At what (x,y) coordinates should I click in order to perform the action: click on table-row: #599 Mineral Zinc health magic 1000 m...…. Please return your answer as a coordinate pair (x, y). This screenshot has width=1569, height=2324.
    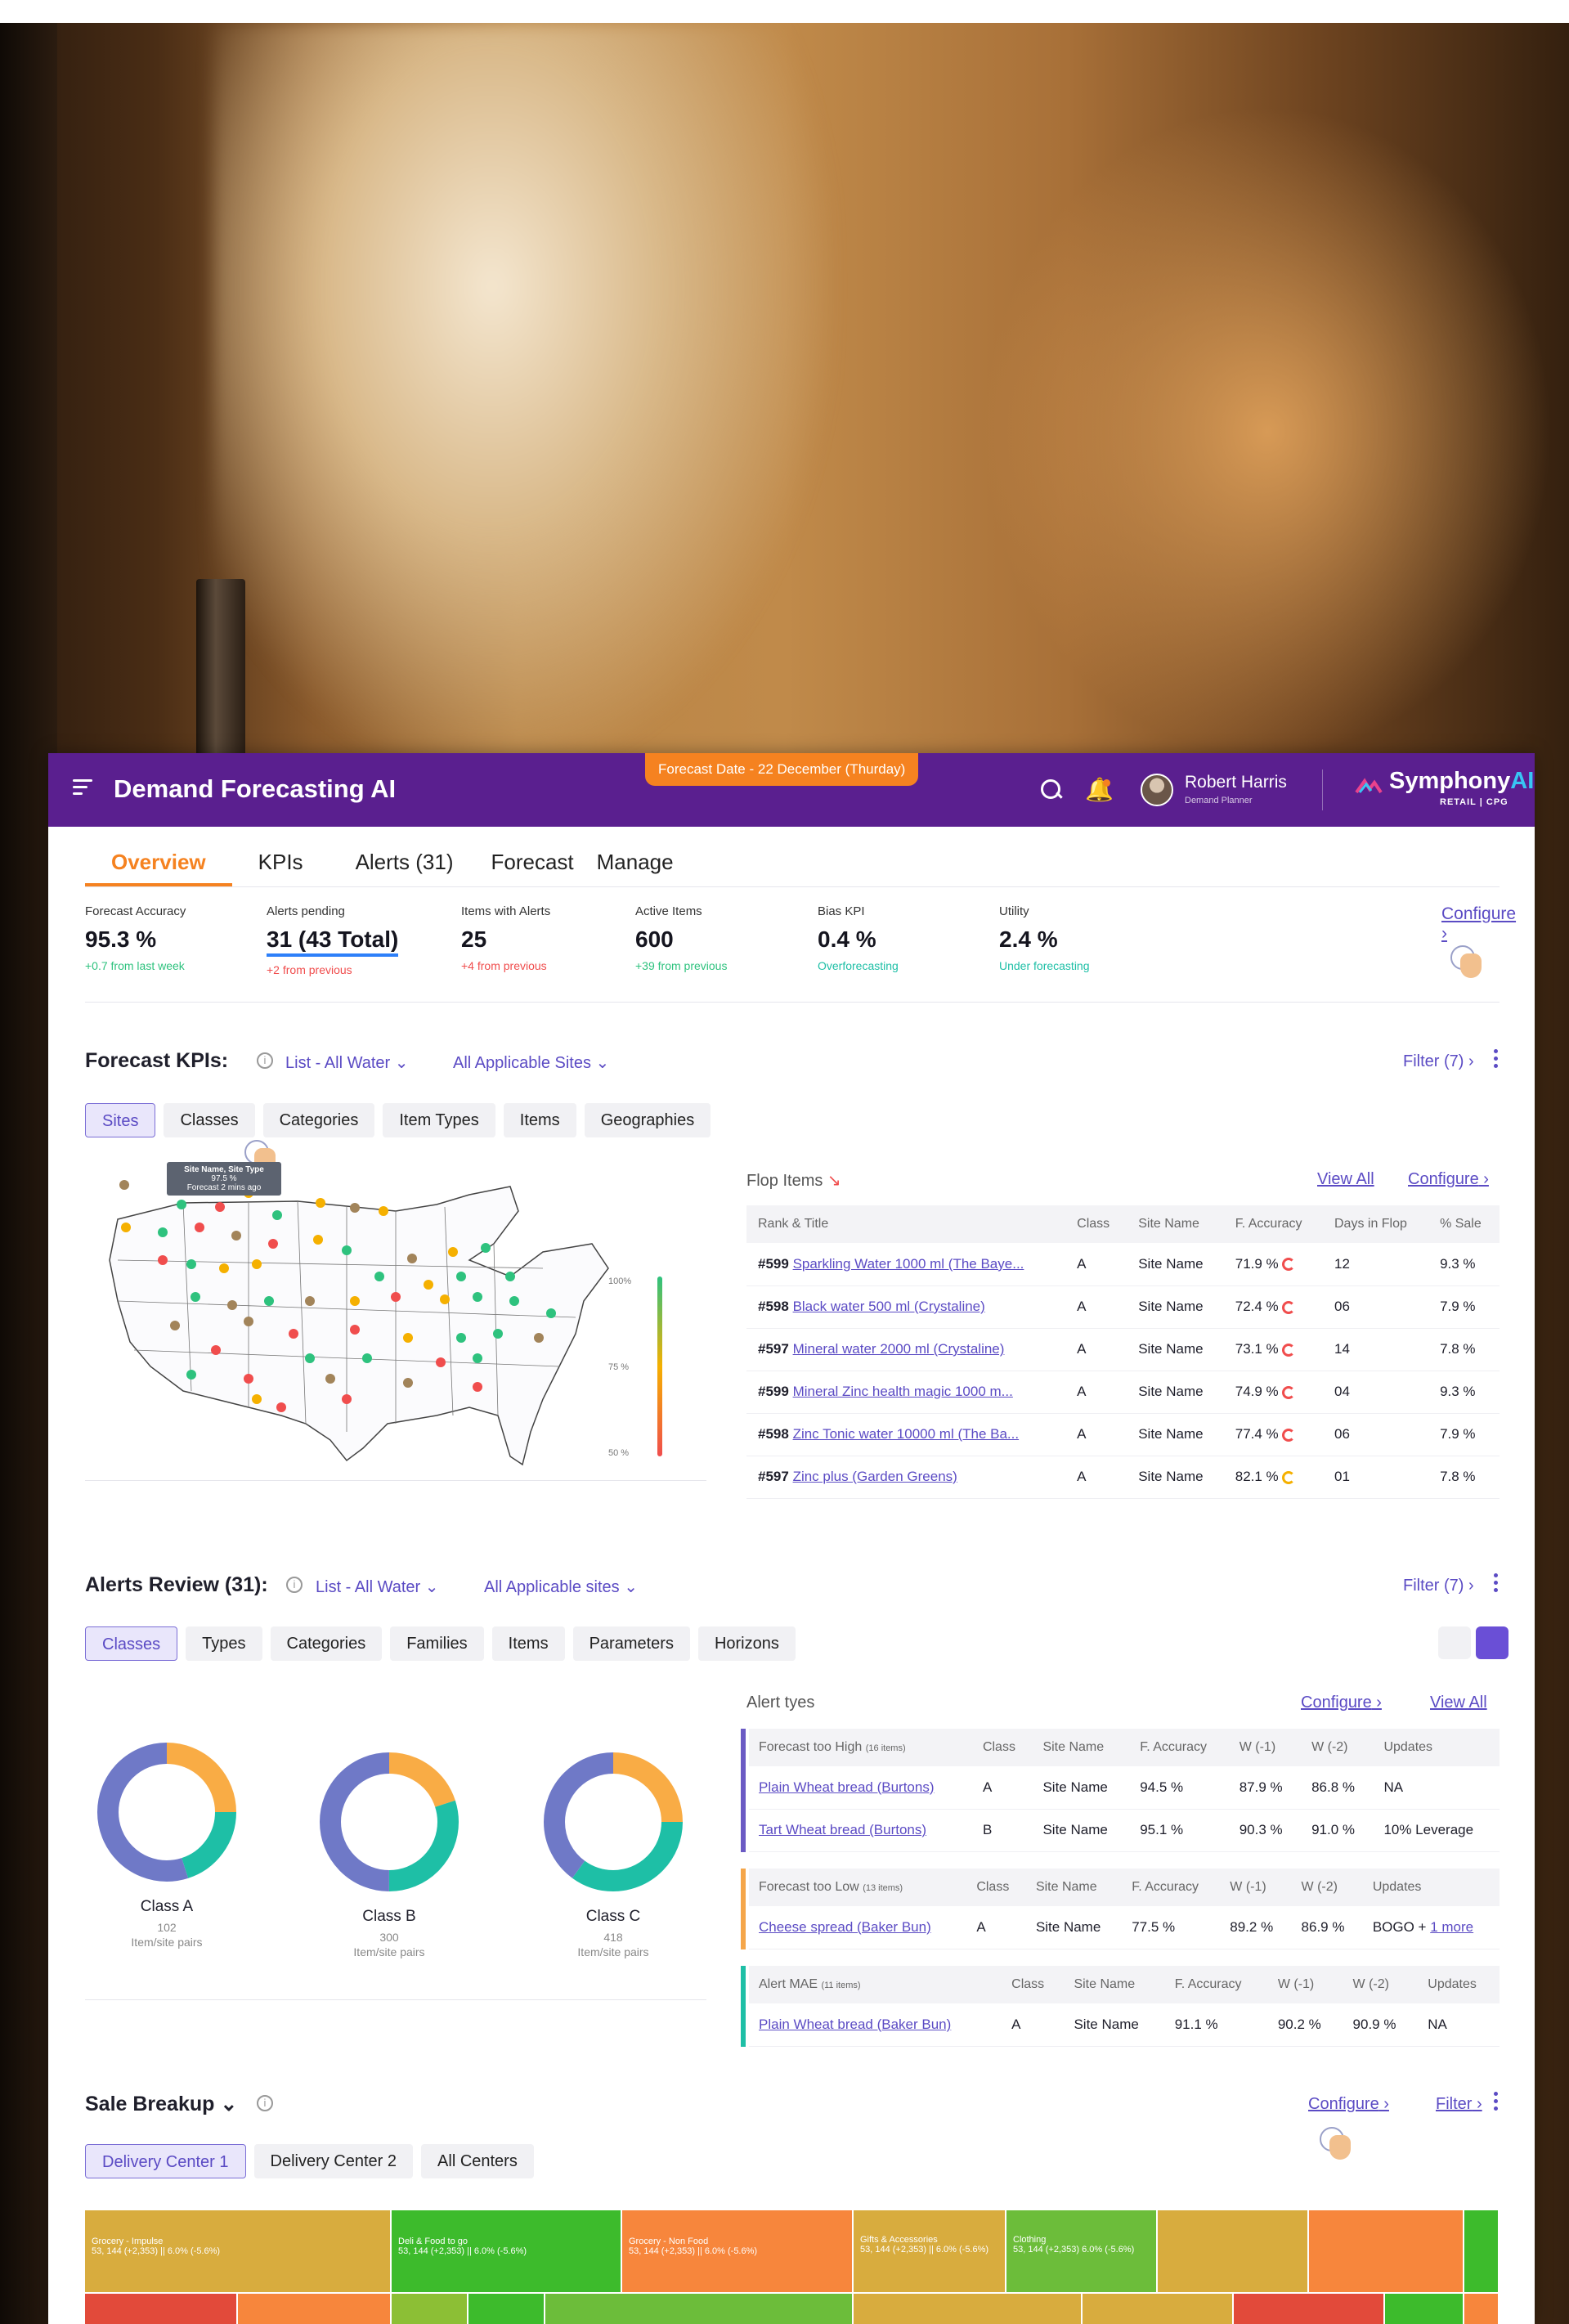
    Looking at the image, I should click on (1123, 1392).